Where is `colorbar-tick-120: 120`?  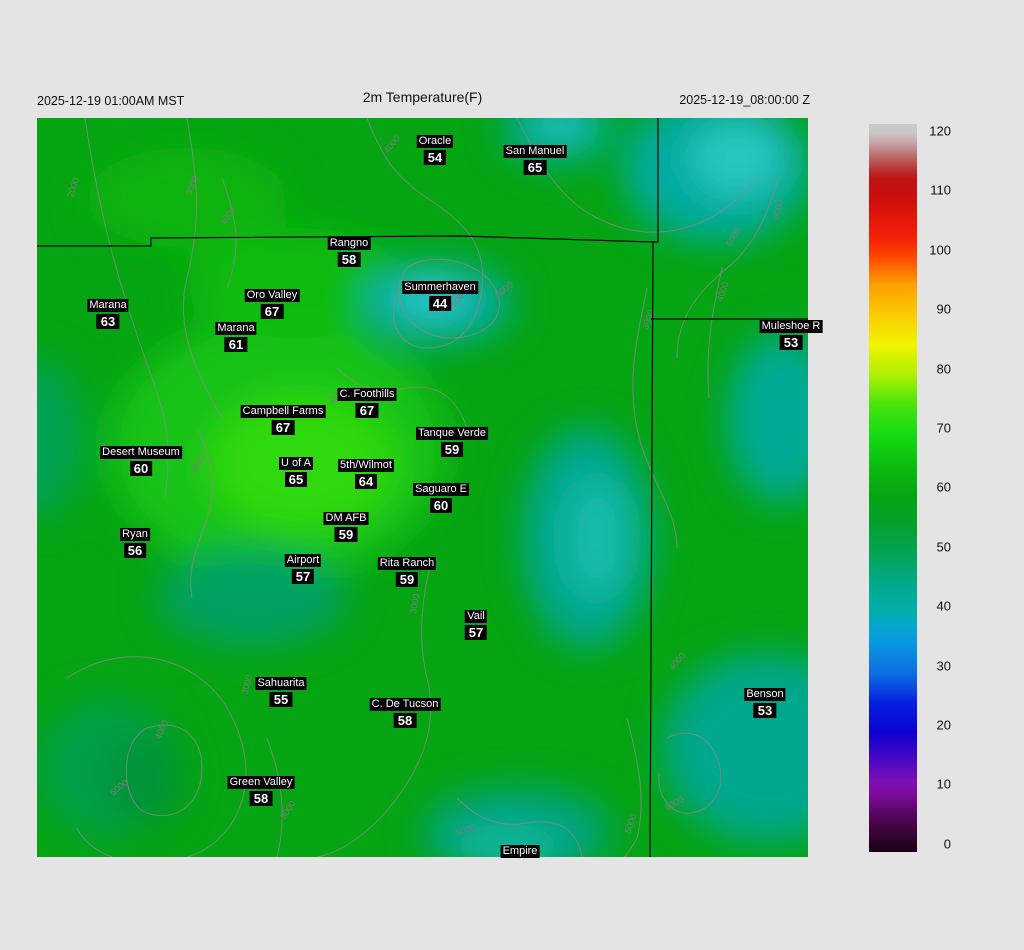 colorbar-tick-120: 120 is located at coordinates (940, 131).